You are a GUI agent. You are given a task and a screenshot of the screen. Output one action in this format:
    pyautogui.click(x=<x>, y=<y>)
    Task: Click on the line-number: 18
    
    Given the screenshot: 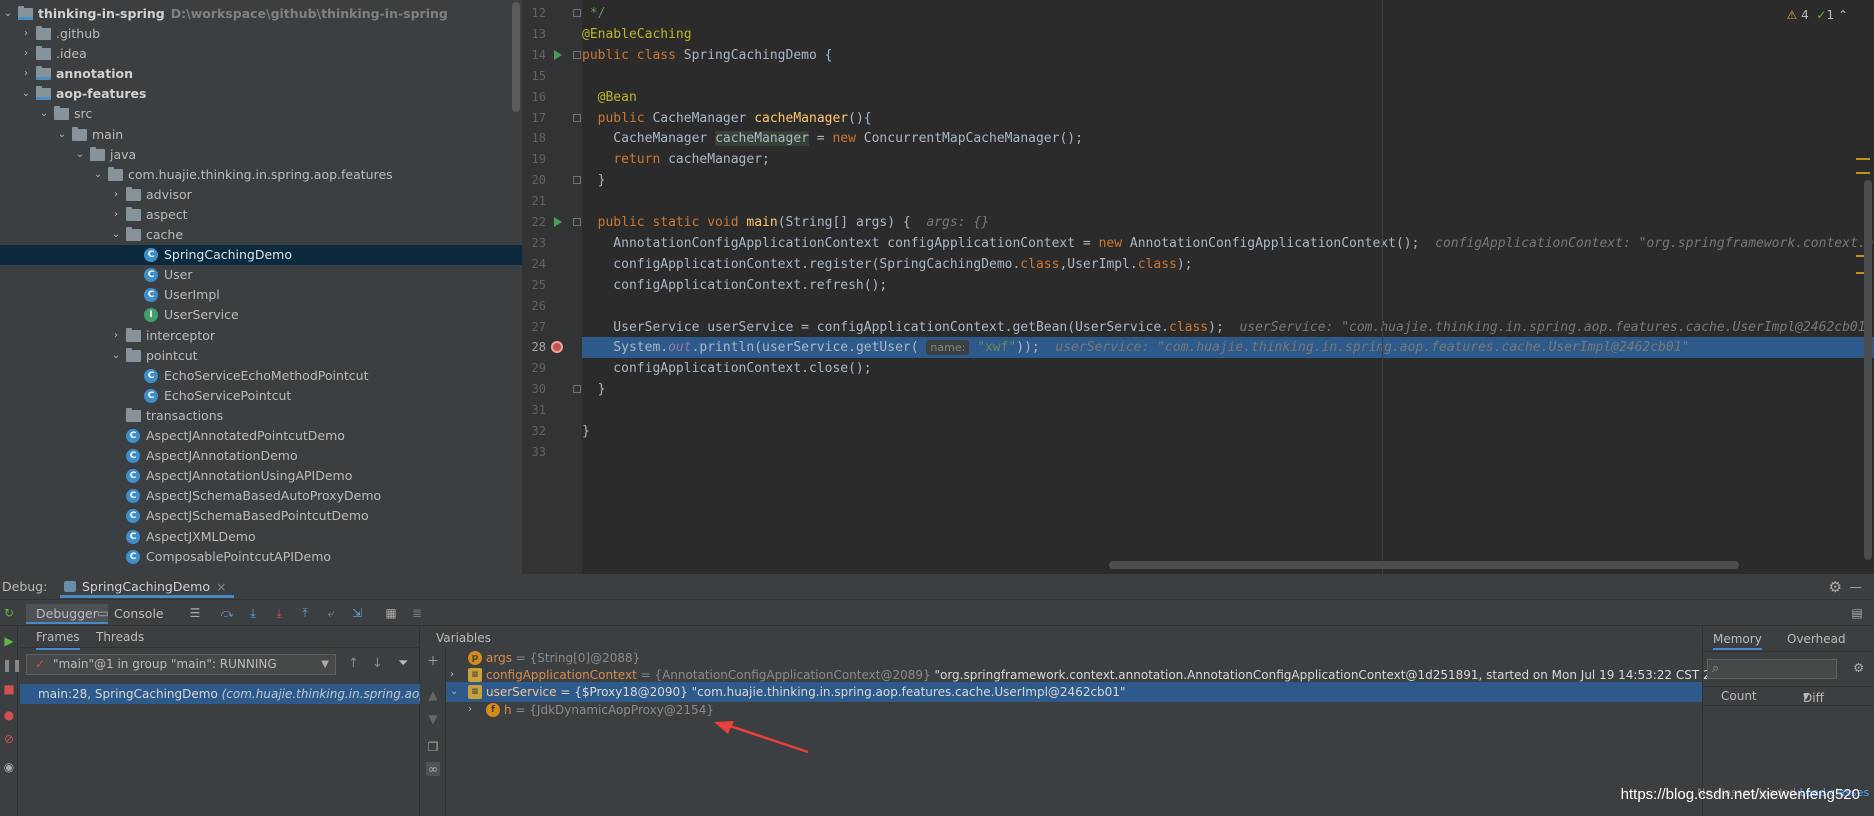 What is the action you would take?
    pyautogui.click(x=534, y=138)
    